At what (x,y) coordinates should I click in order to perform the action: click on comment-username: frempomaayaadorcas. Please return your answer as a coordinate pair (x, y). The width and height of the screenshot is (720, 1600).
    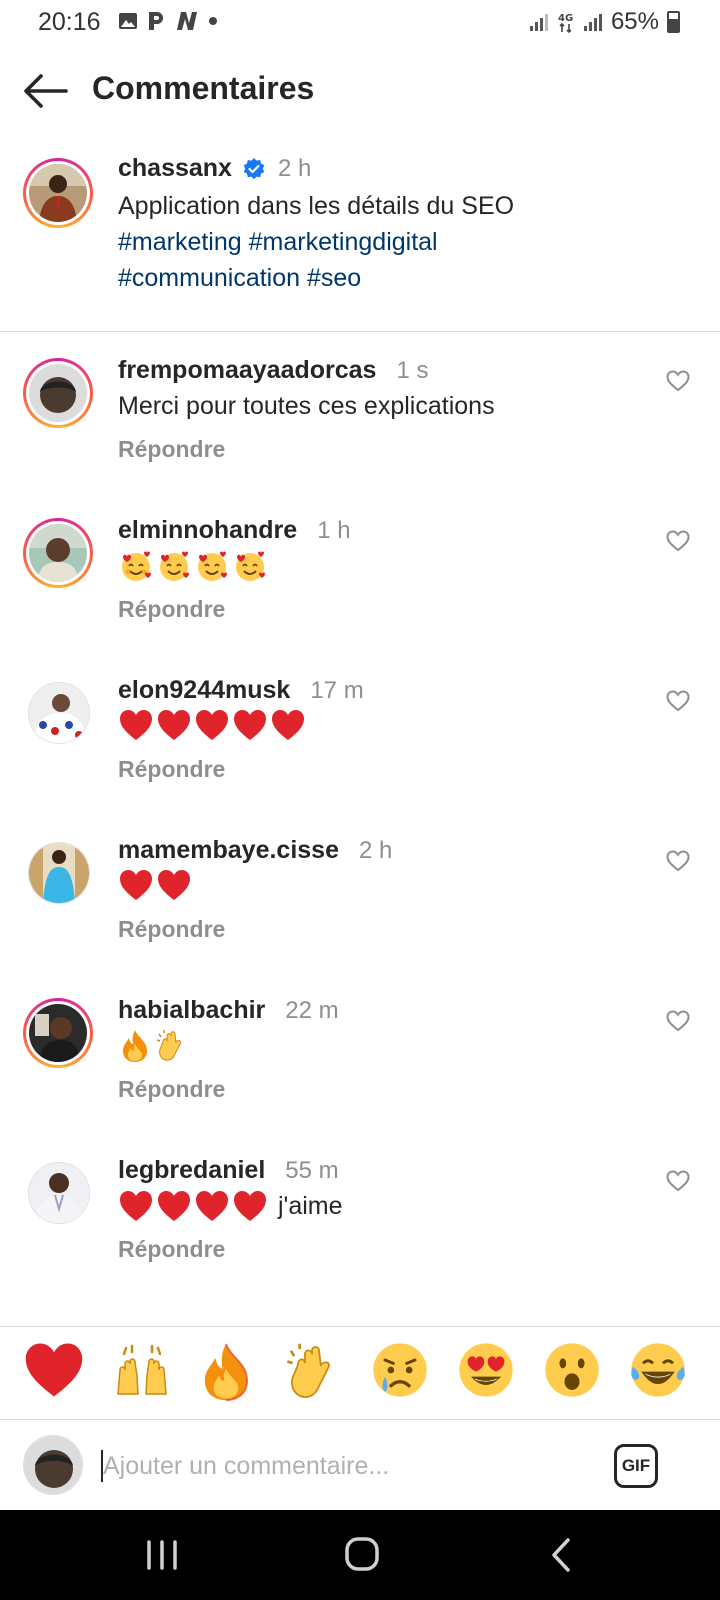
    Looking at the image, I should click on (247, 370).